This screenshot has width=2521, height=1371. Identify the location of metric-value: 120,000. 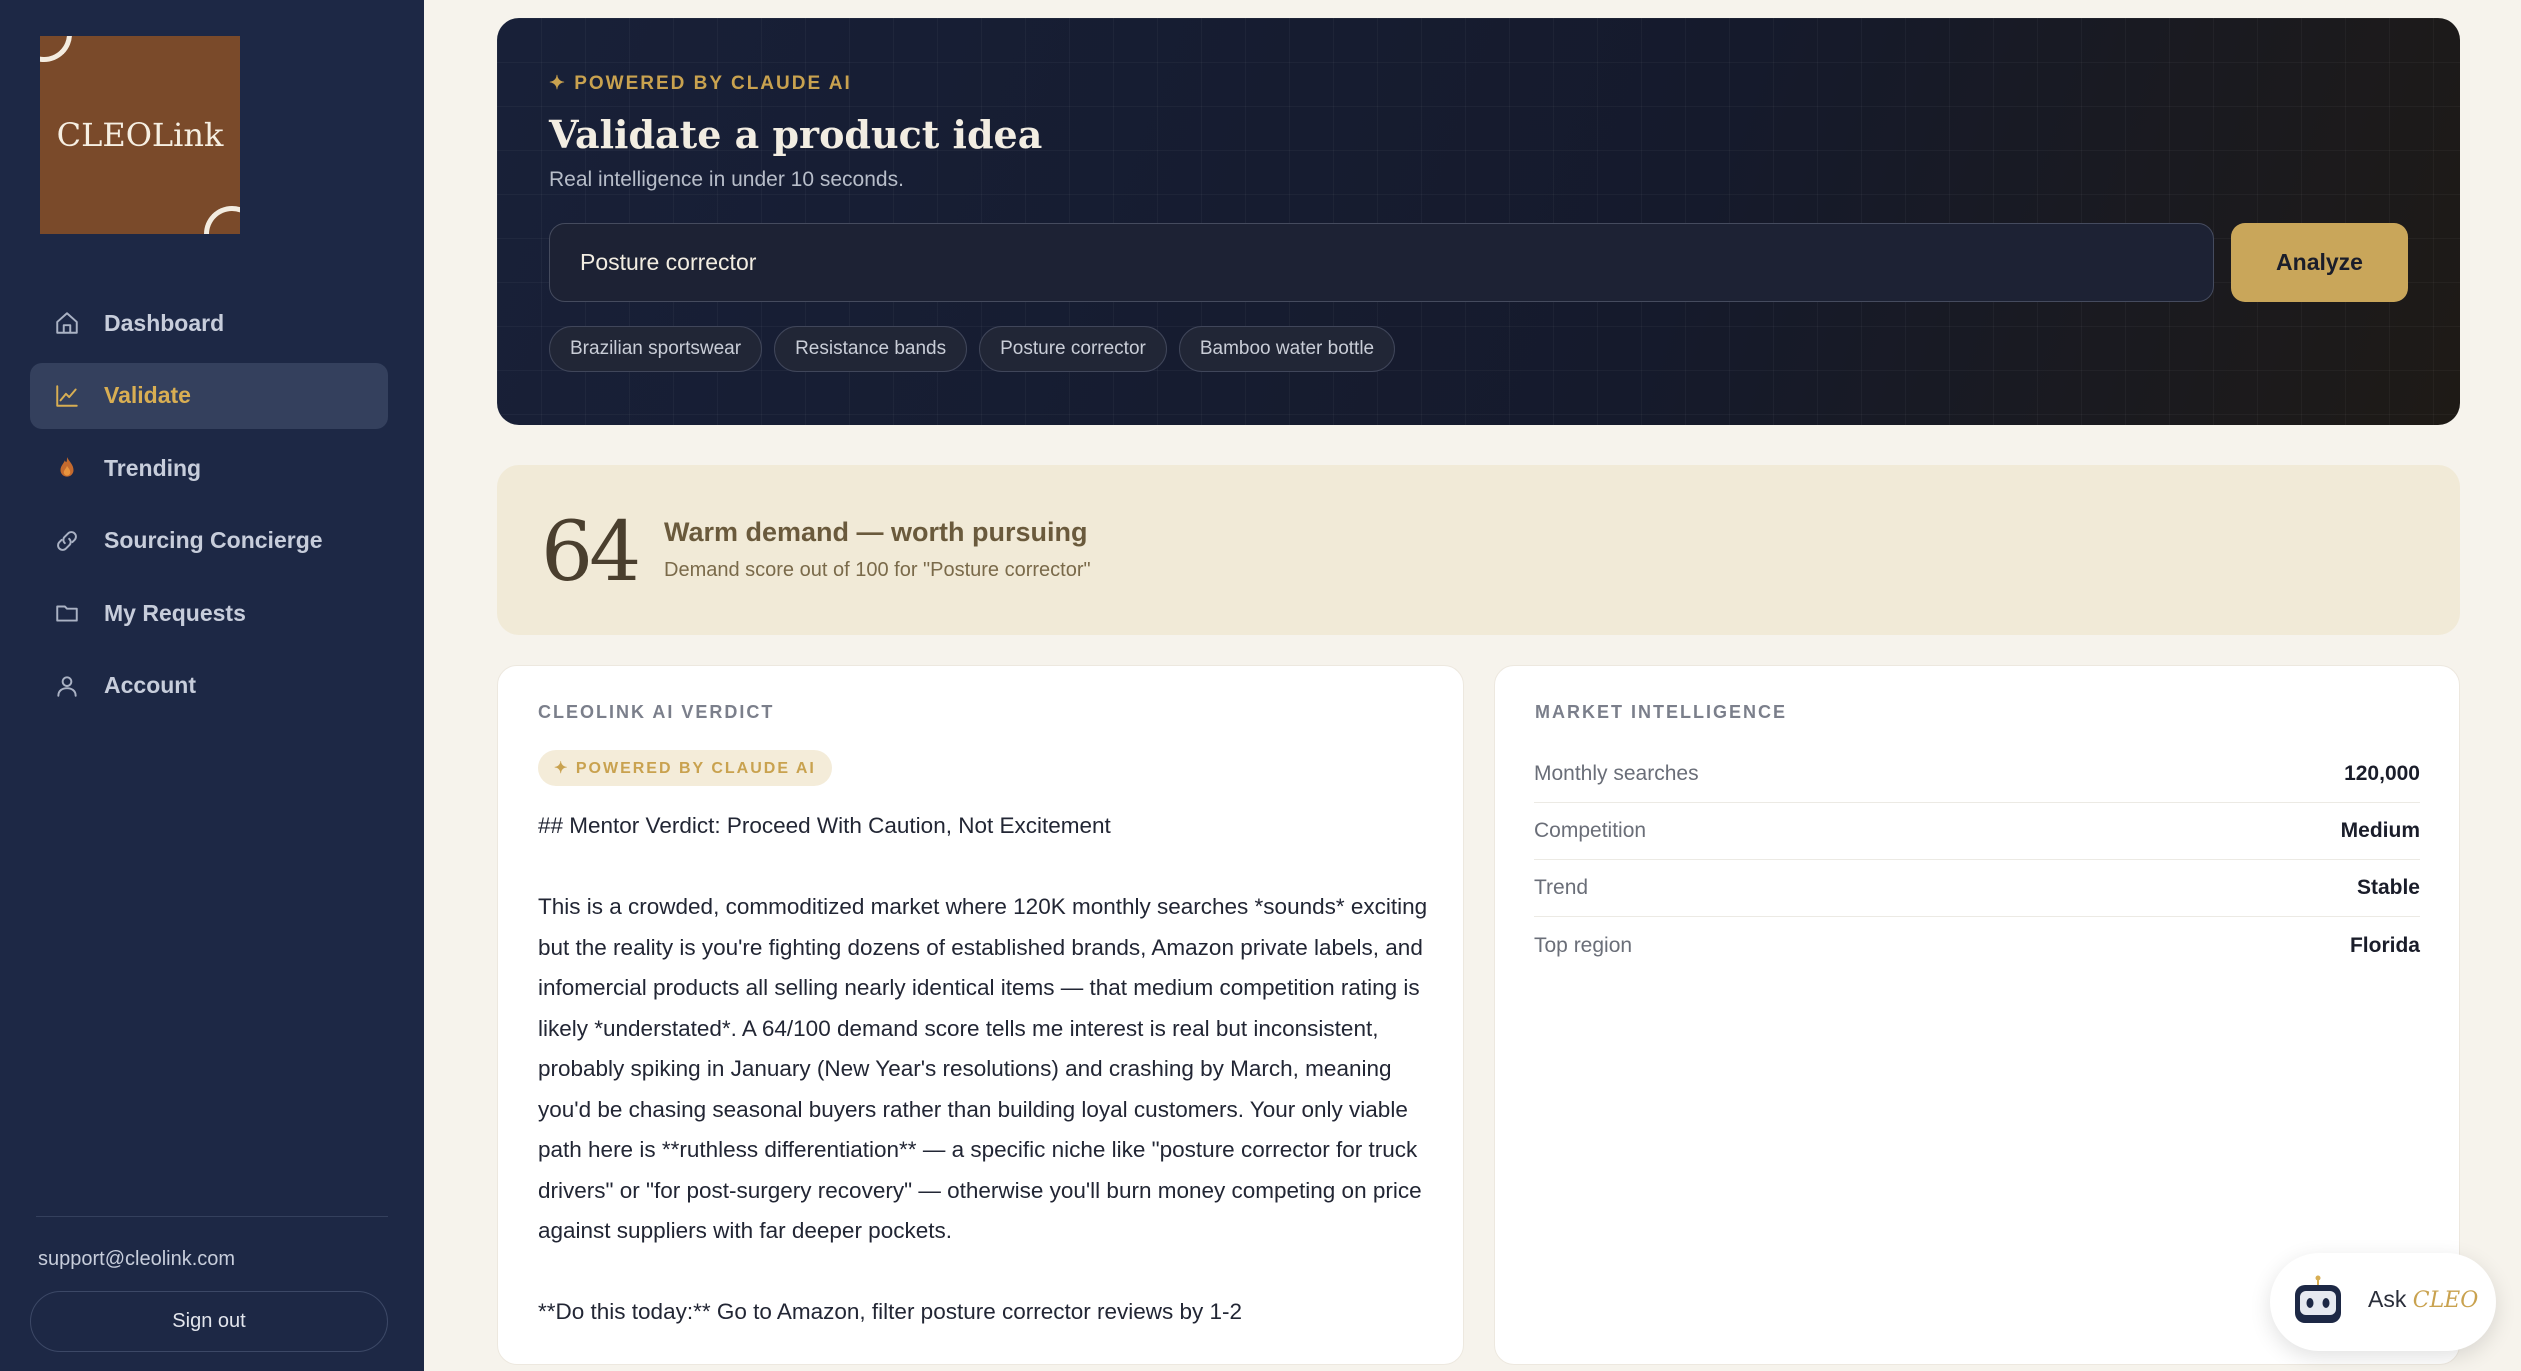
(2382, 773).